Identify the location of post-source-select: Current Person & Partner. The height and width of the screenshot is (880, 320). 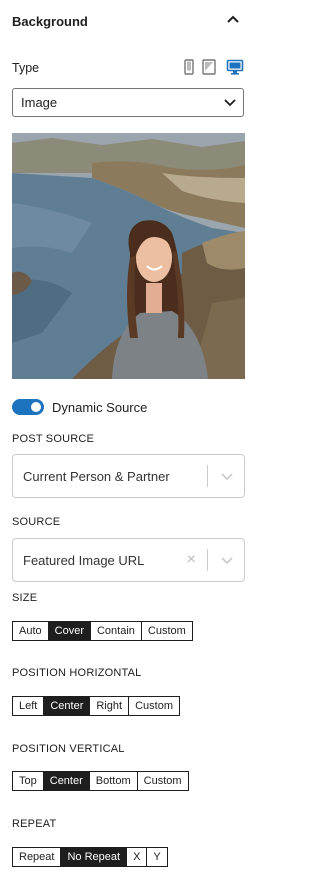
(128, 476).